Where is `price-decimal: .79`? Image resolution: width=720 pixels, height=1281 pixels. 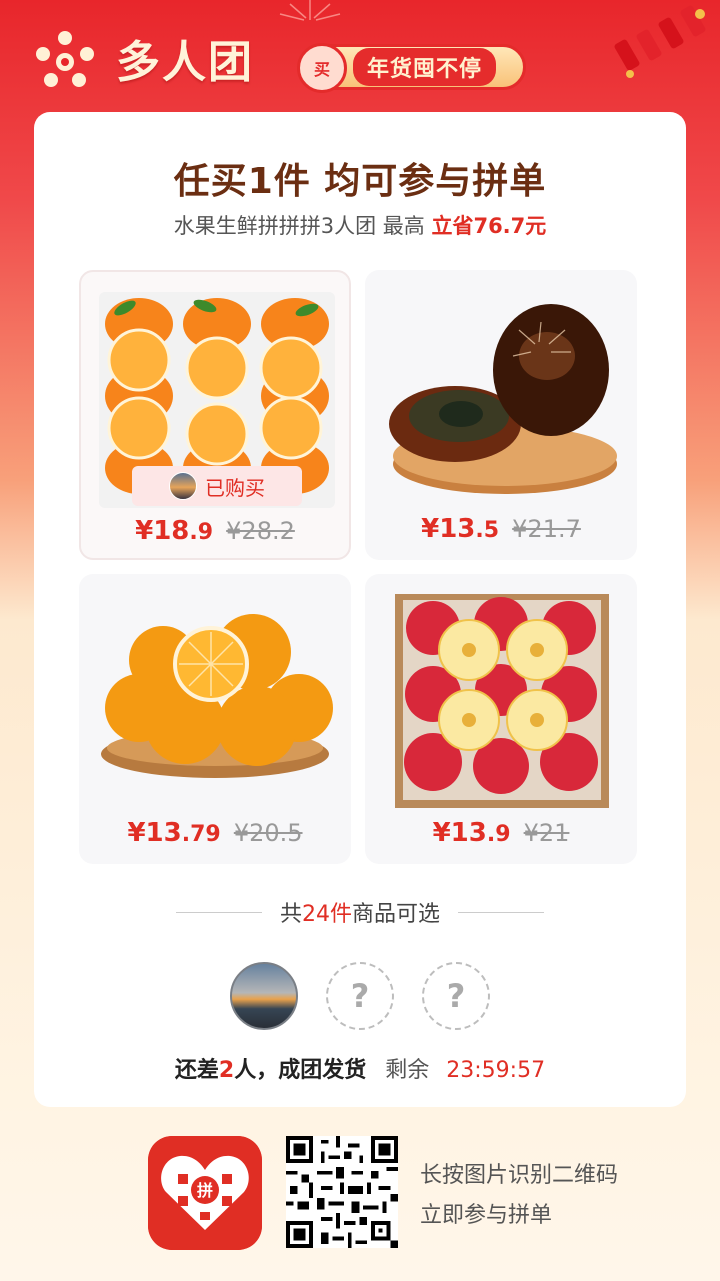
price-decimal: .79 is located at coordinates (201, 834).